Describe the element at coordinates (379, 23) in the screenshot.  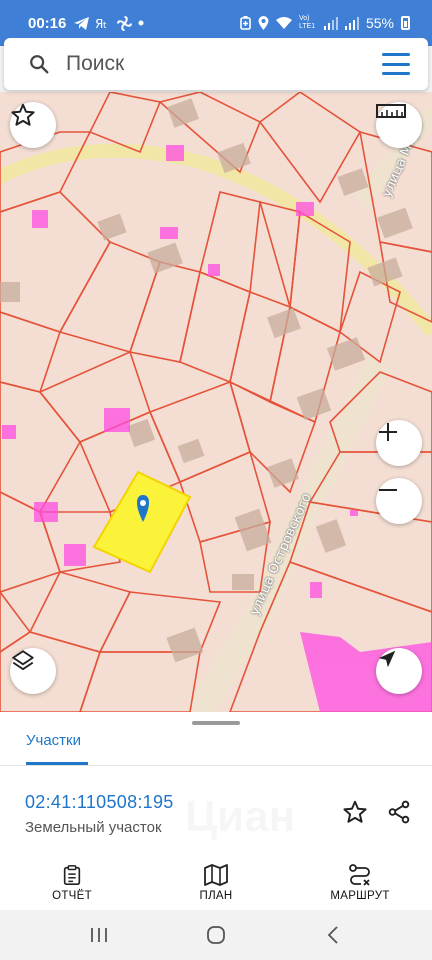
I see `battery-percent: 55%` at that location.